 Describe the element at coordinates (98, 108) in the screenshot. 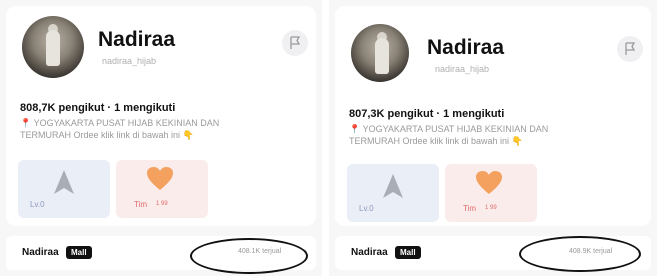

I see `follower-stats: 808,7K pengikut · 1 mengikuti` at that location.